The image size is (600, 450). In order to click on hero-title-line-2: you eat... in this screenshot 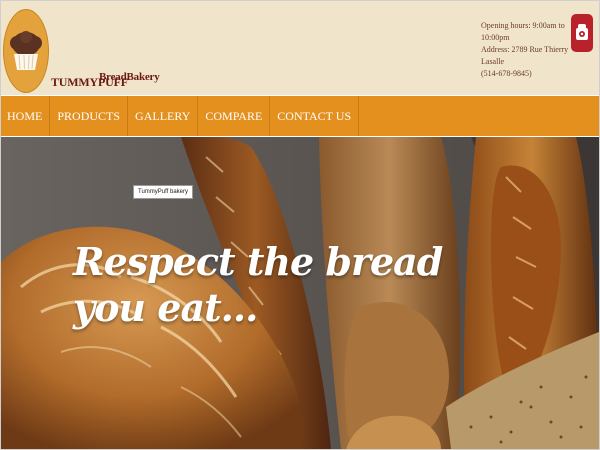, I will do `click(165, 307)`.